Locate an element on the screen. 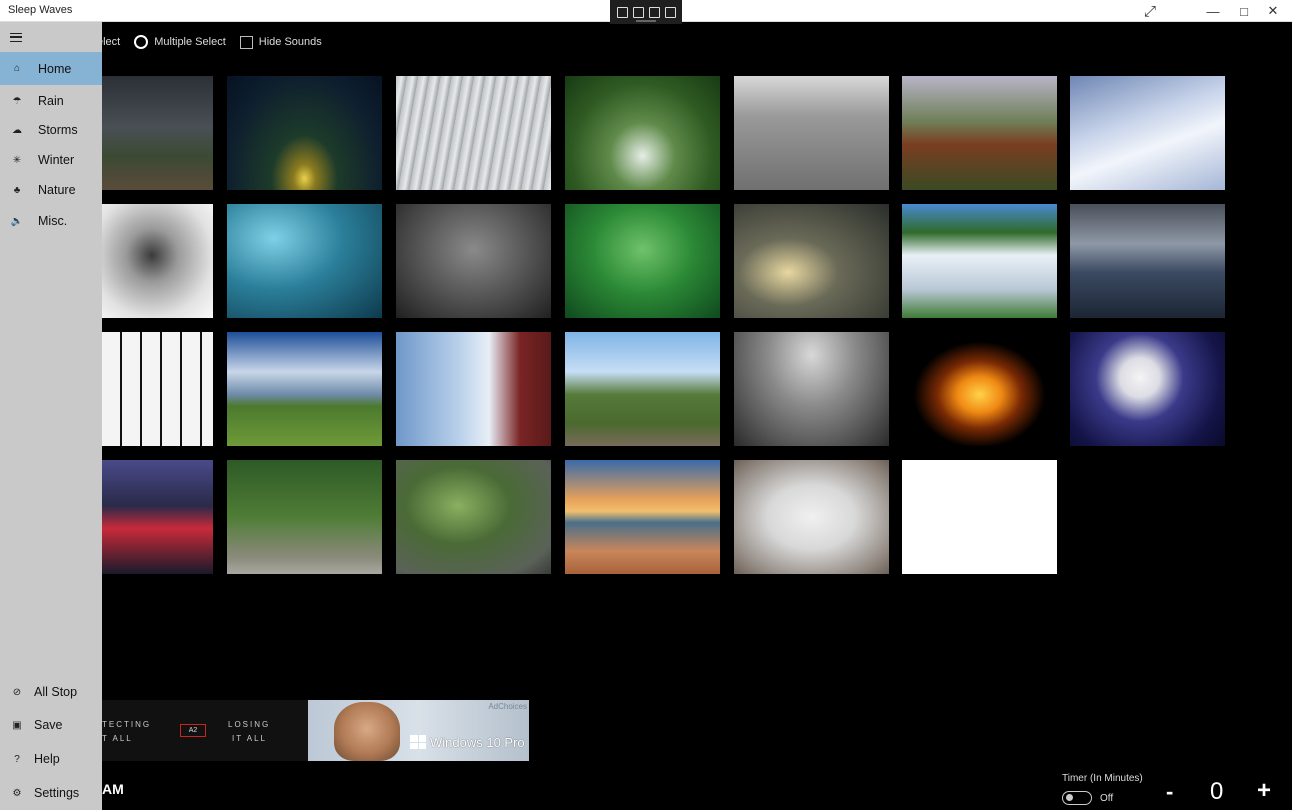  sidebar-item-save: ▣ Save is located at coordinates (51, 725).